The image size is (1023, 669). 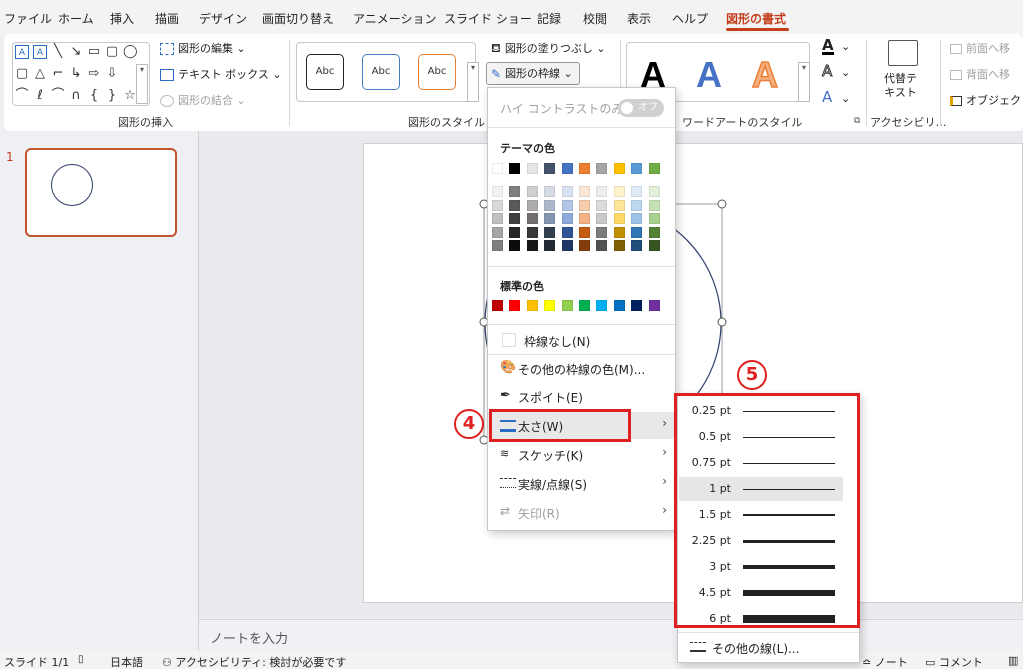 I want to click on language-indicator: 日本語, so click(x=126, y=661).